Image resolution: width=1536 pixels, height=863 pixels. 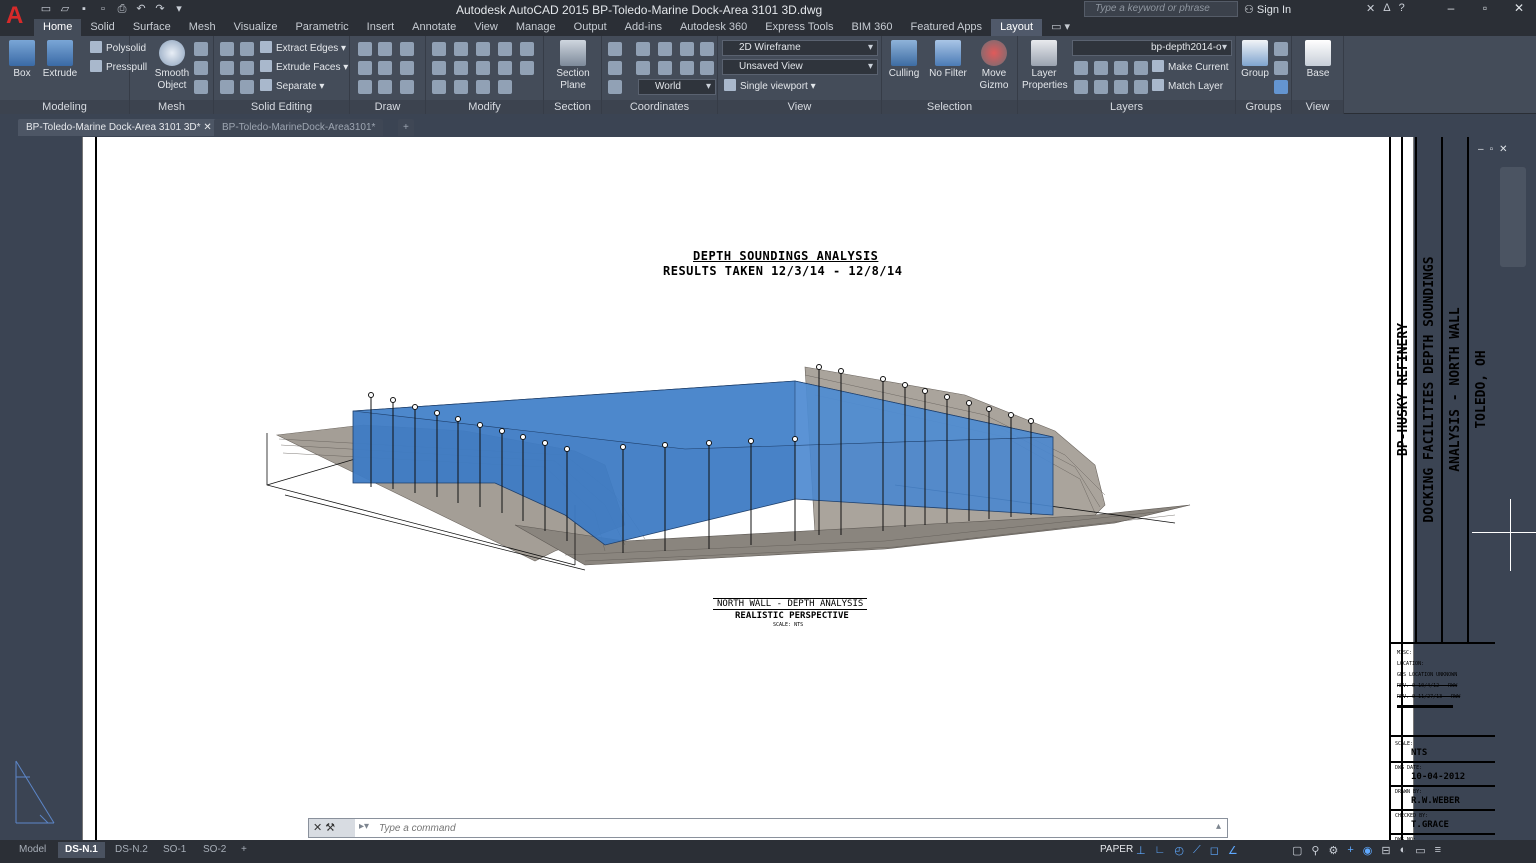 I want to click on ucs-named-icon, so click(x=707, y=49).